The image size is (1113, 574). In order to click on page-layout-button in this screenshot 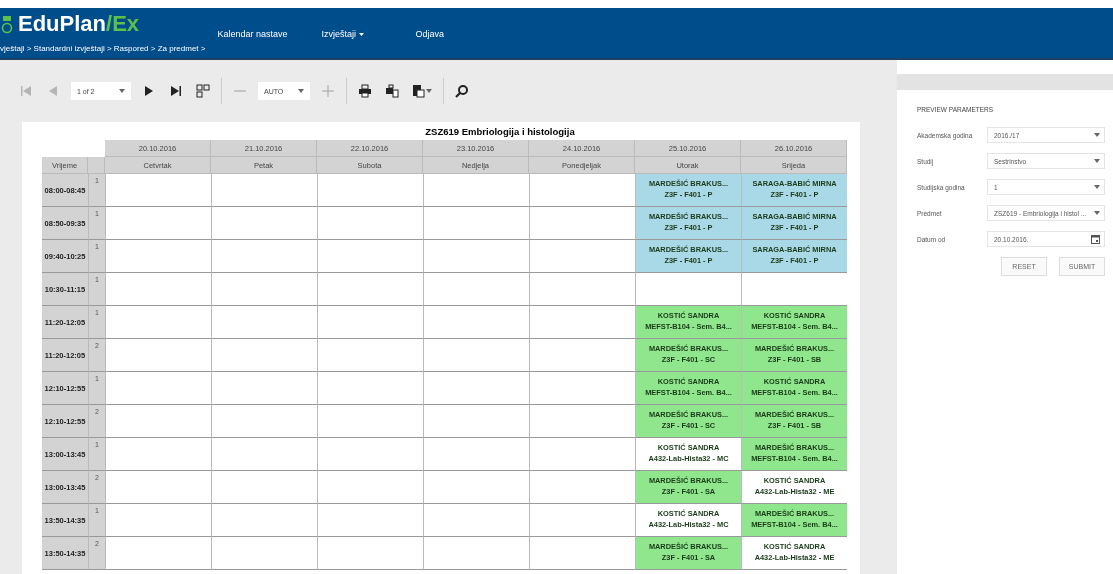, I will do `click(203, 91)`.